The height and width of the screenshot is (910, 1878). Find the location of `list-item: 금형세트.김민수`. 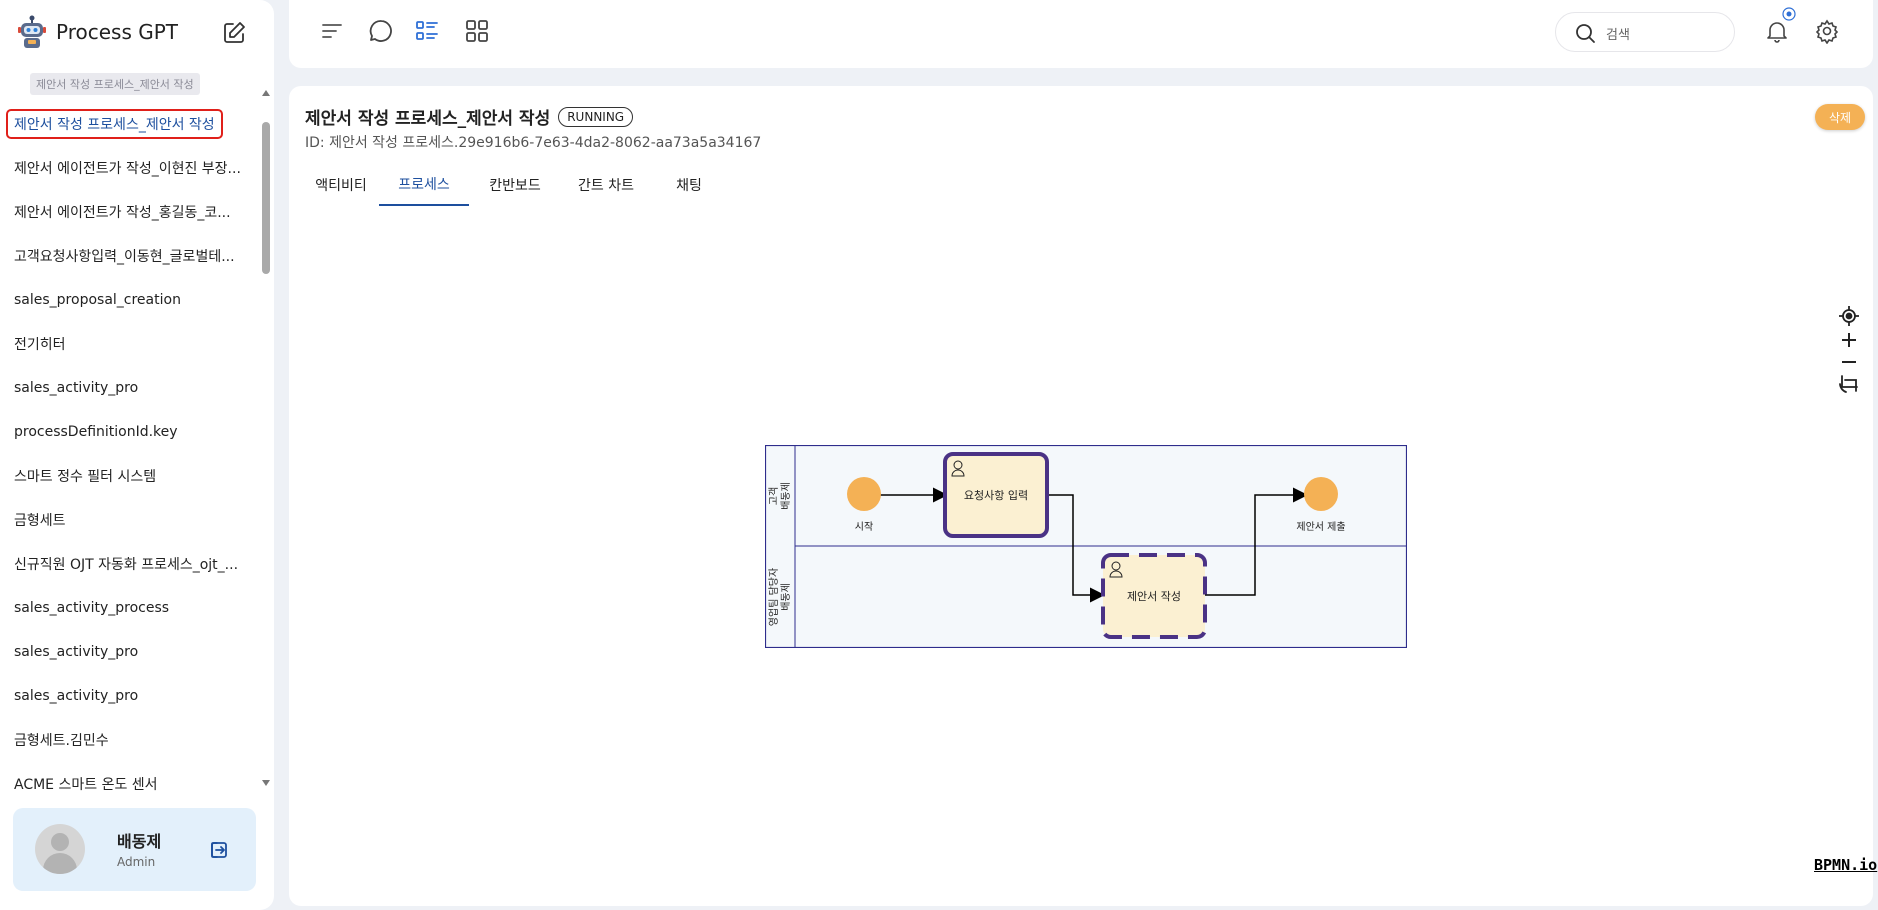

list-item: 금형세트.김민수 is located at coordinates (131, 740).